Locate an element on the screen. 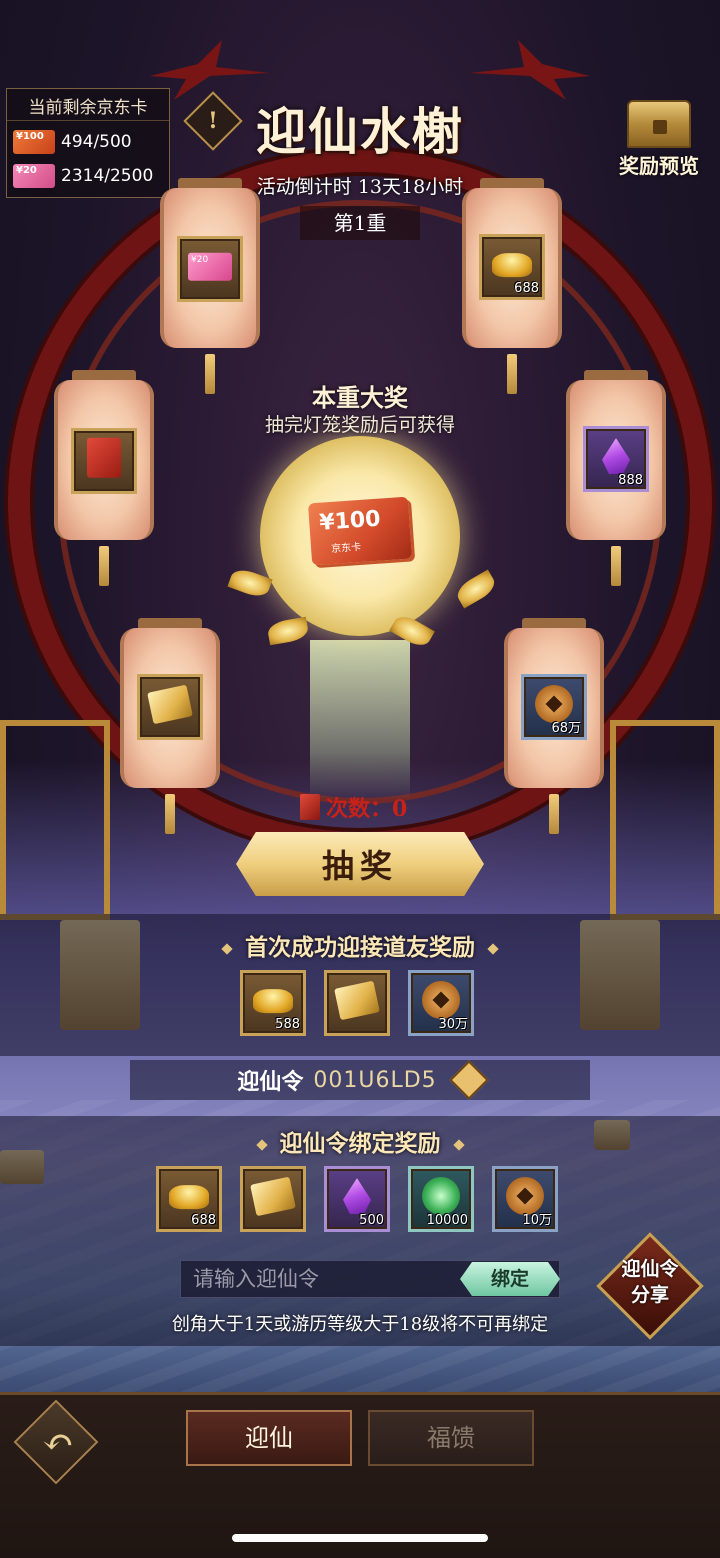 This screenshot has height=1558, width=720. home-indicator is located at coordinates (360, 1538).